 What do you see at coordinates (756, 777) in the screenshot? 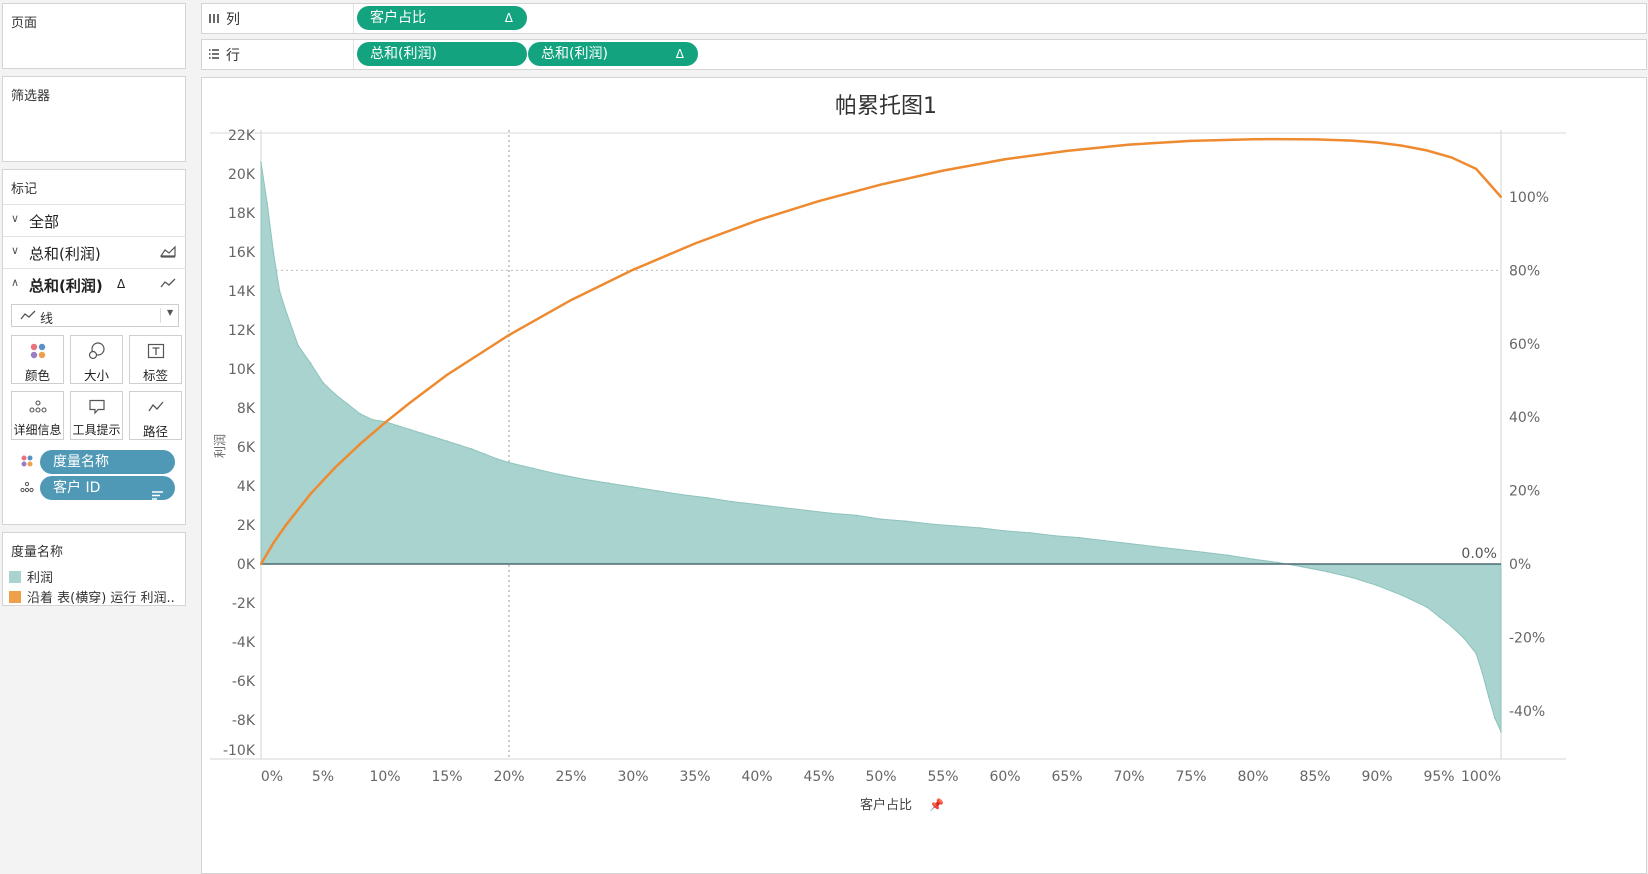
I see `x-tick-label: 40%` at bounding box center [756, 777].